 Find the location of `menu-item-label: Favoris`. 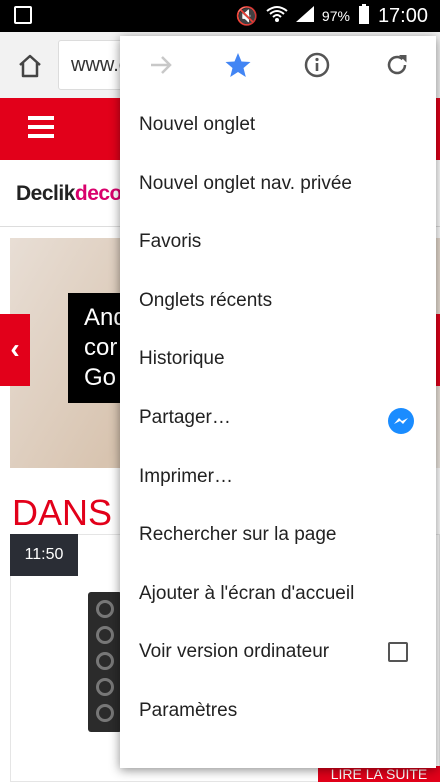

menu-item-label: Favoris is located at coordinates (170, 242).